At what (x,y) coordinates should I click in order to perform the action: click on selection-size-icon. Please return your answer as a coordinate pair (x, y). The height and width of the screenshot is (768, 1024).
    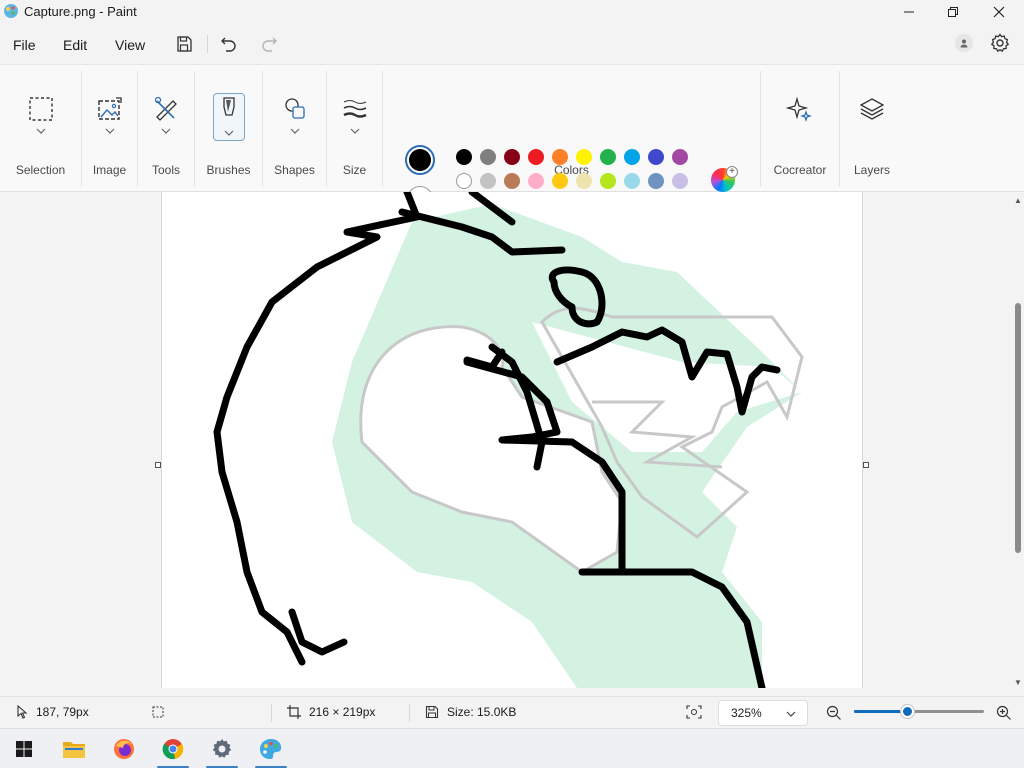
    Looking at the image, I should click on (158, 712).